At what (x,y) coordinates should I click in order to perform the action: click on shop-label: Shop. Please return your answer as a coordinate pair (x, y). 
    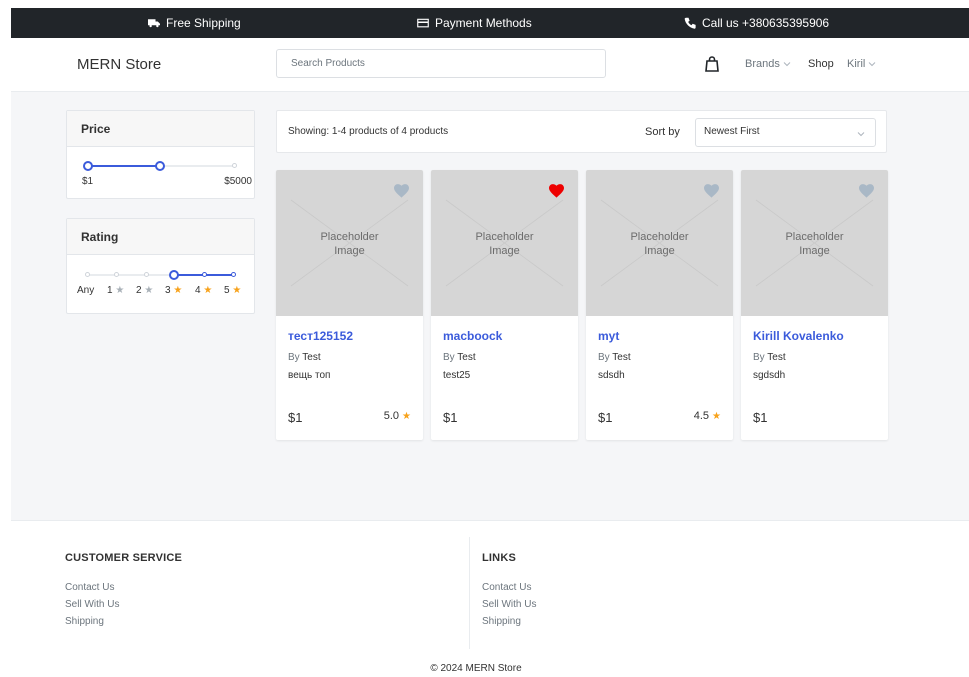
    Looking at the image, I should click on (821, 64).